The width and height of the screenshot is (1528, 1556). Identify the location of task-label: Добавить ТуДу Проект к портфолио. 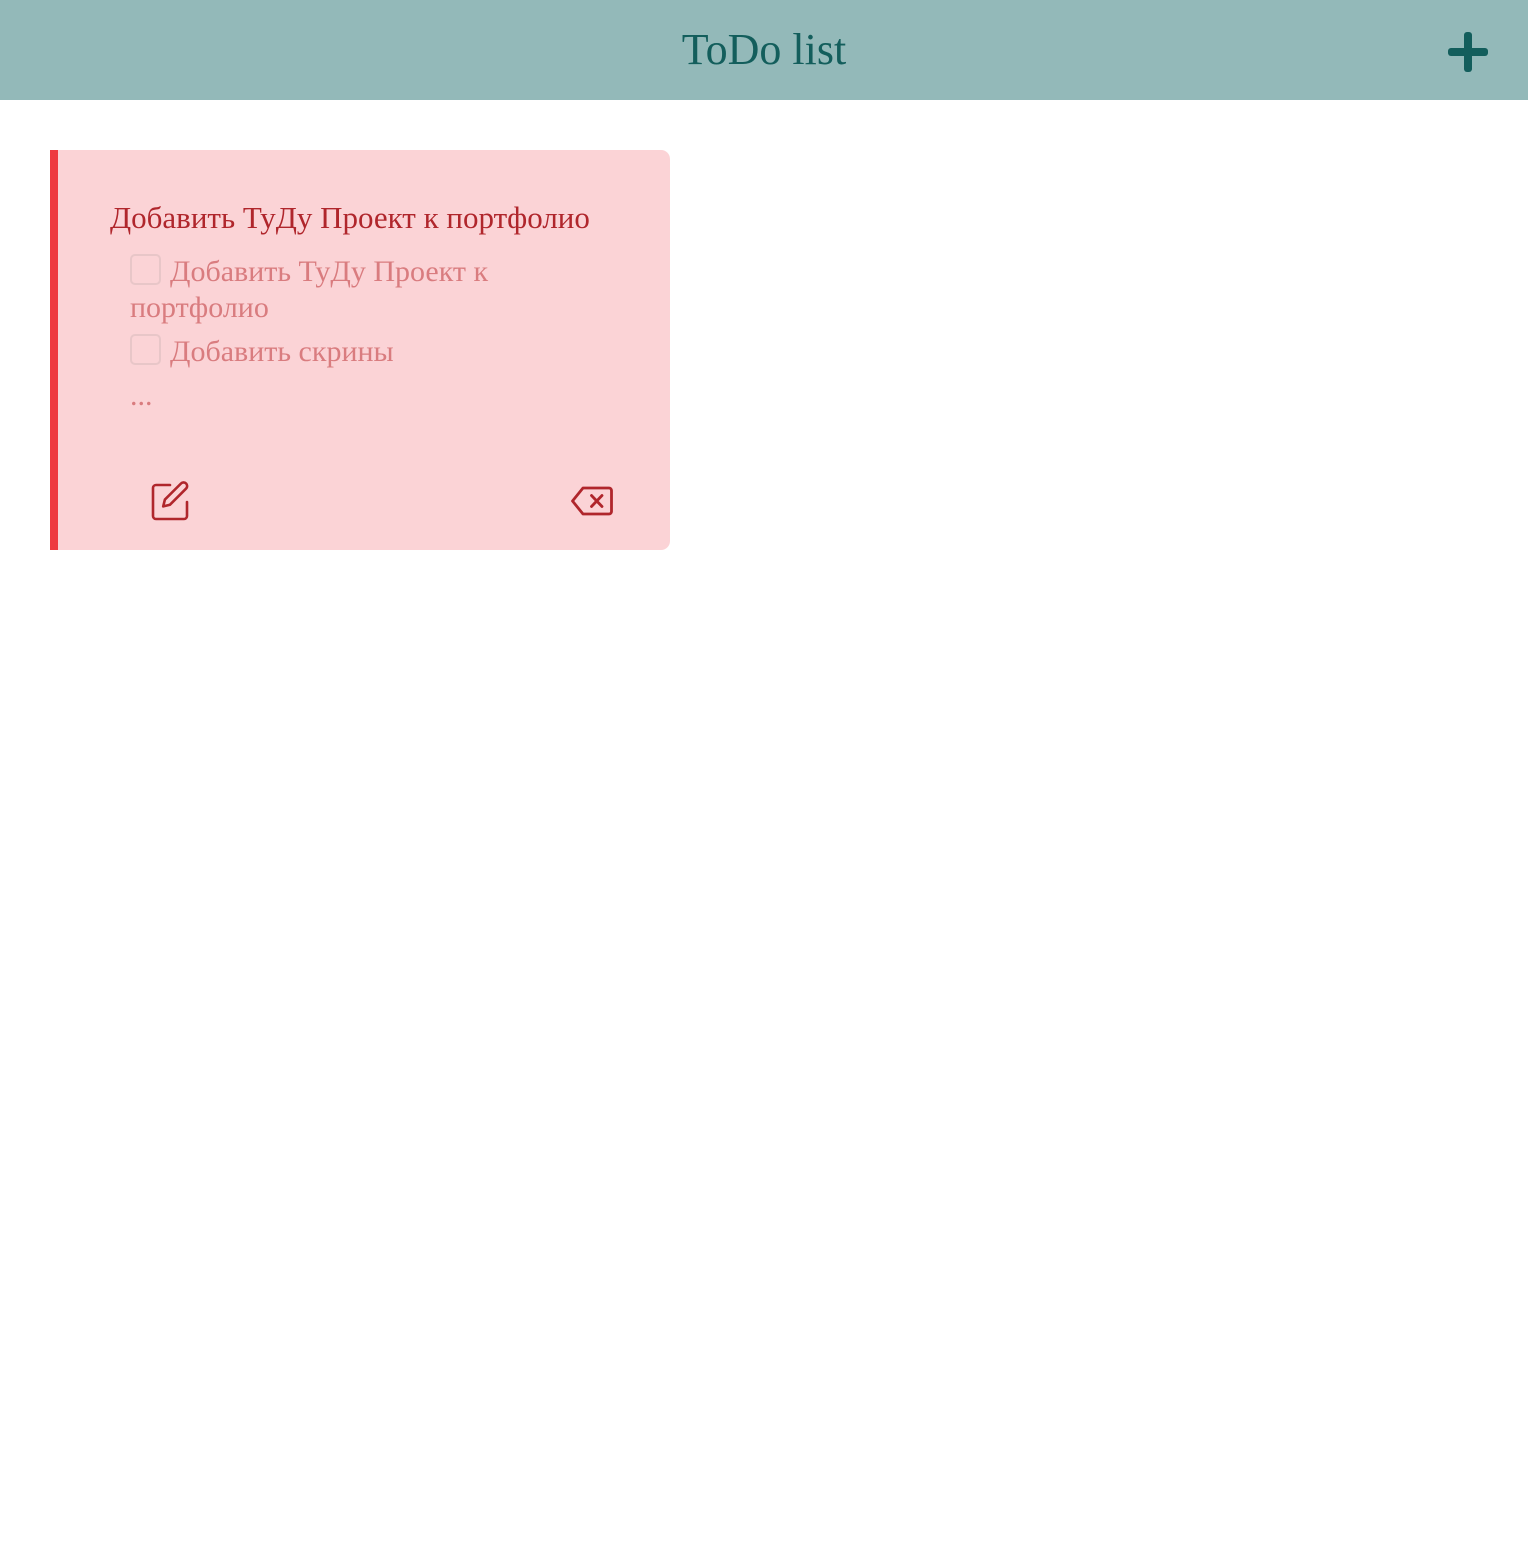
(309, 289).